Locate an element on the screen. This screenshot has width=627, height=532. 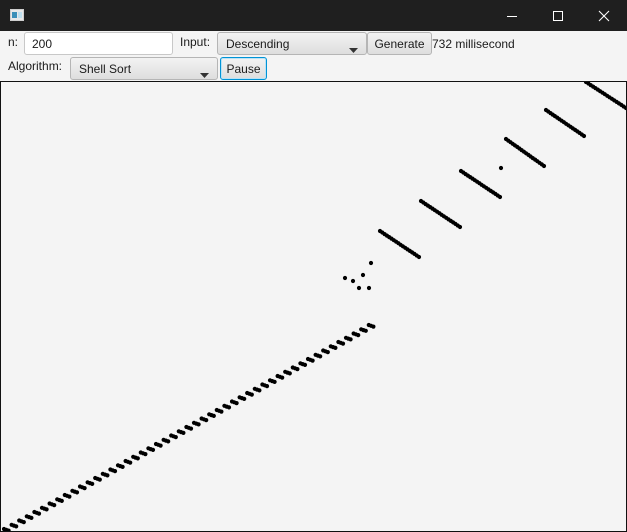
title-bar is located at coordinates (313, 15).